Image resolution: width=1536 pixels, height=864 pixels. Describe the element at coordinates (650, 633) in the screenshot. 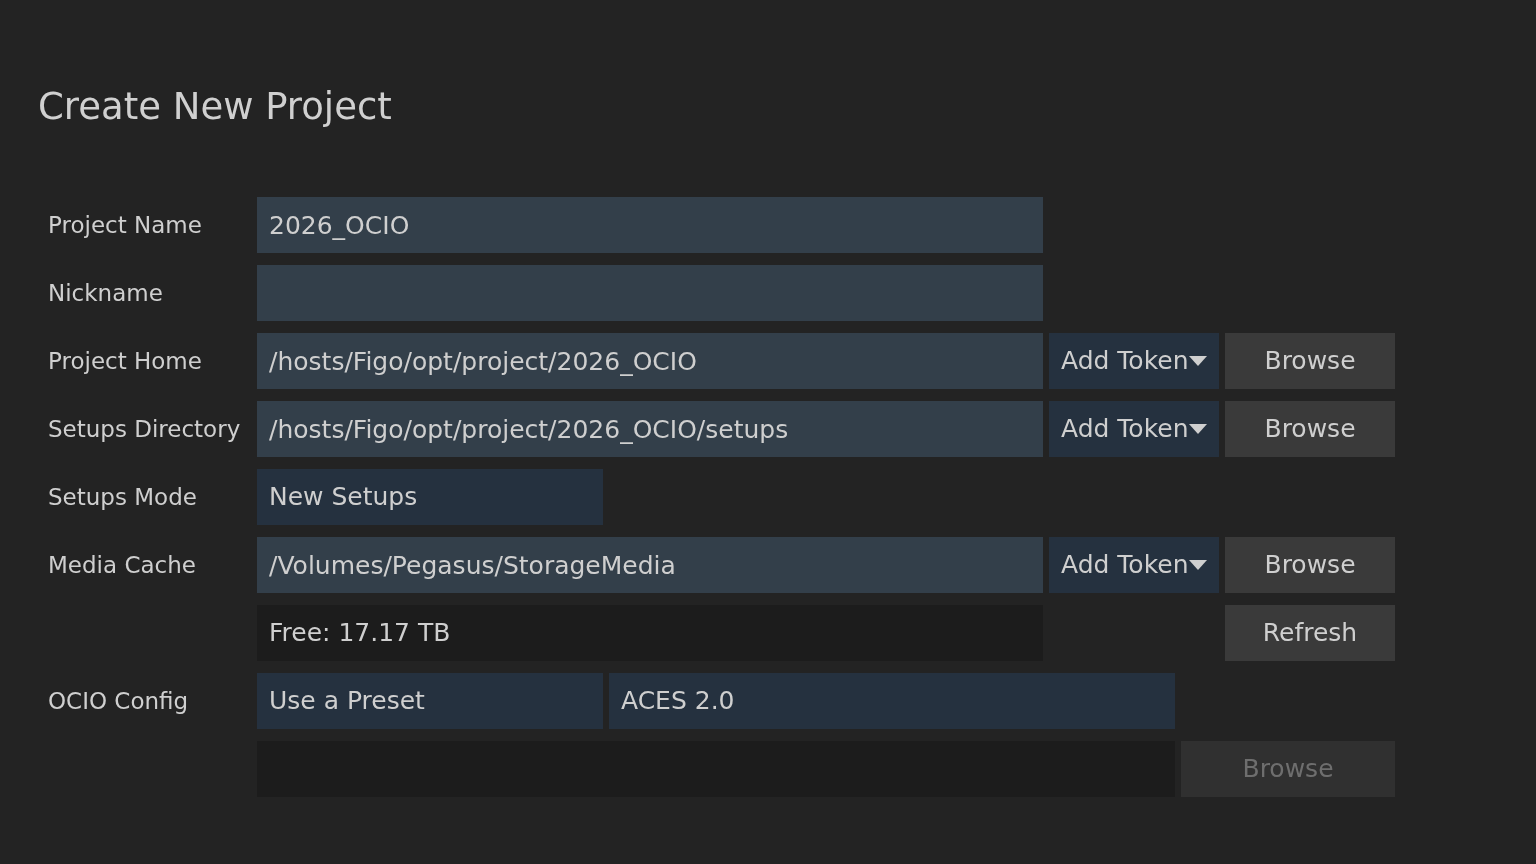

I see `free-space-readout: Free: 17.17 TB` at that location.